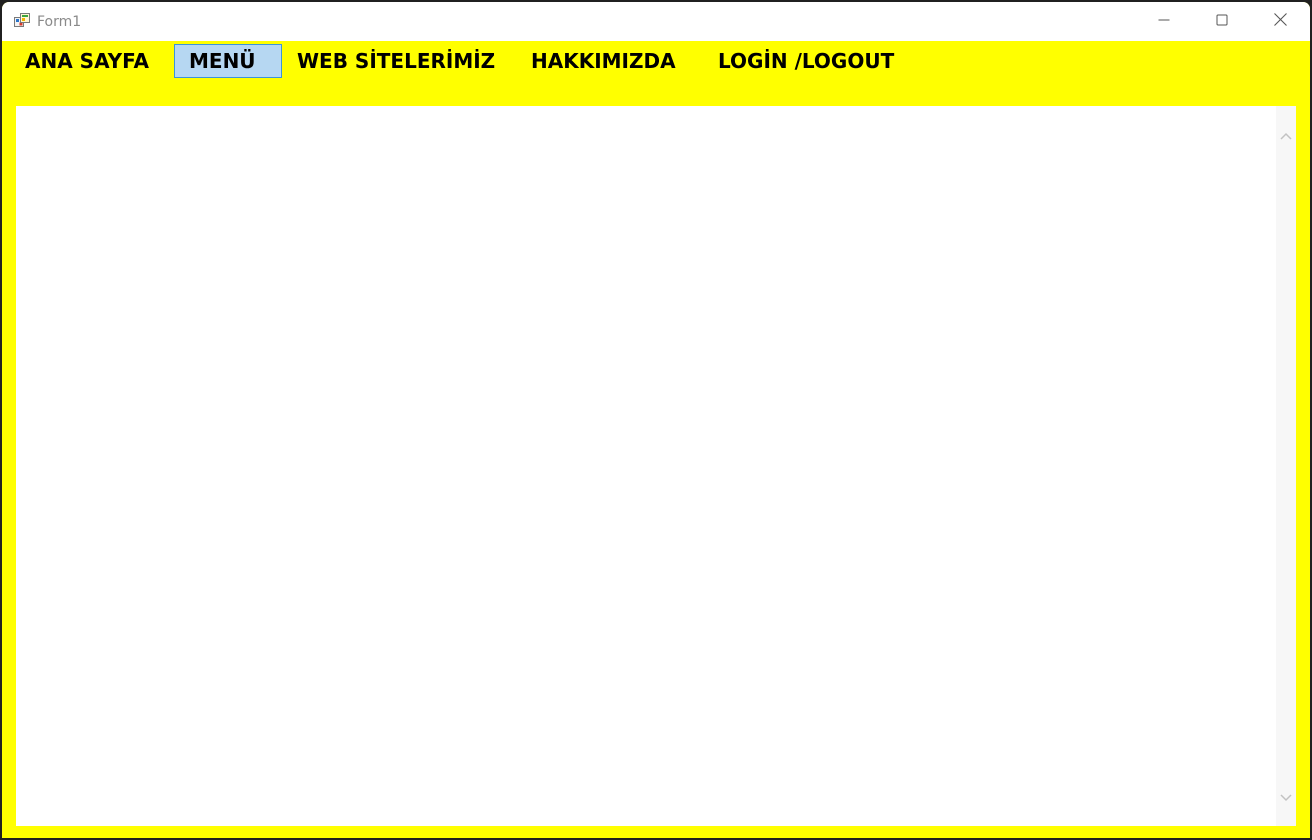 The width and height of the screenshot is (1312, 840). I want to click on scroll-up-button, so click(1286, 136).